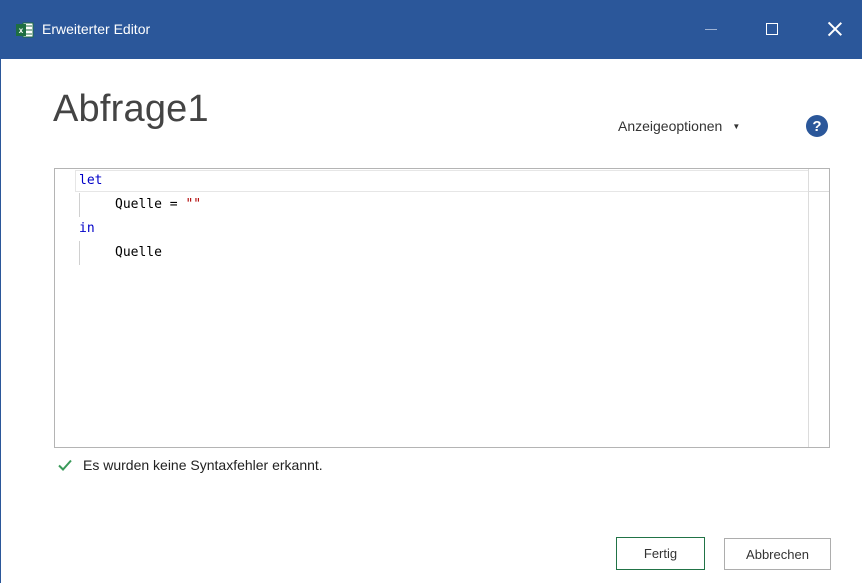 This screenshot has height=583, width=862. I want to click on query-title: Abfrage1, so click(131, 109).